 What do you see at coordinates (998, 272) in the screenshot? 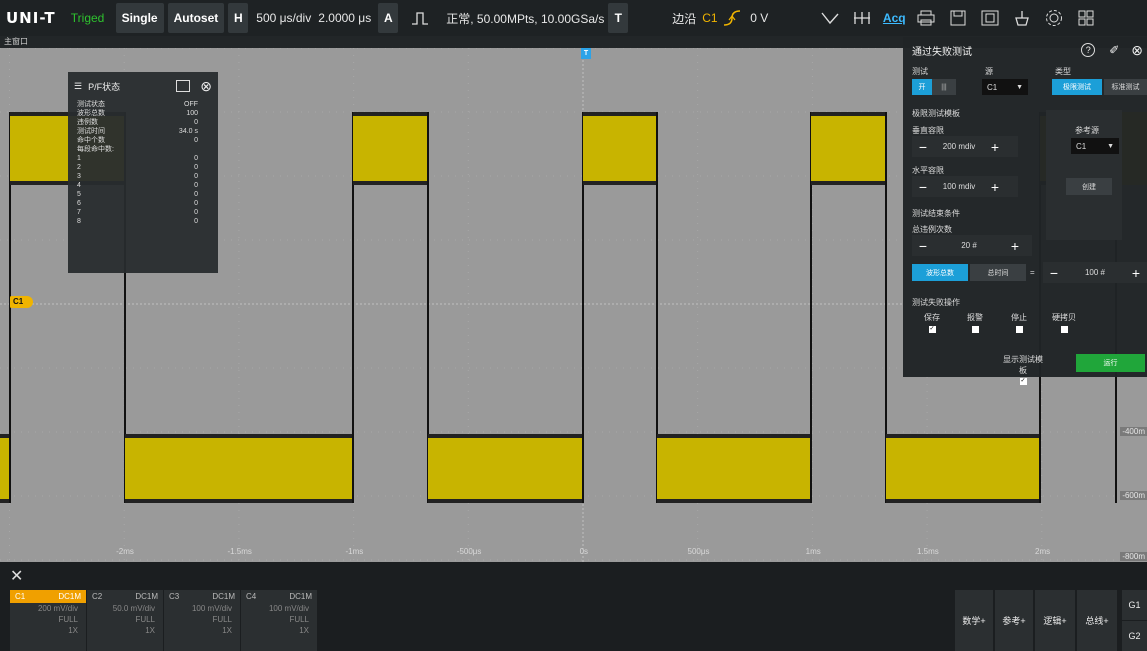
I see `condition-total-time: 总时间` at bounding box center [998, 272].